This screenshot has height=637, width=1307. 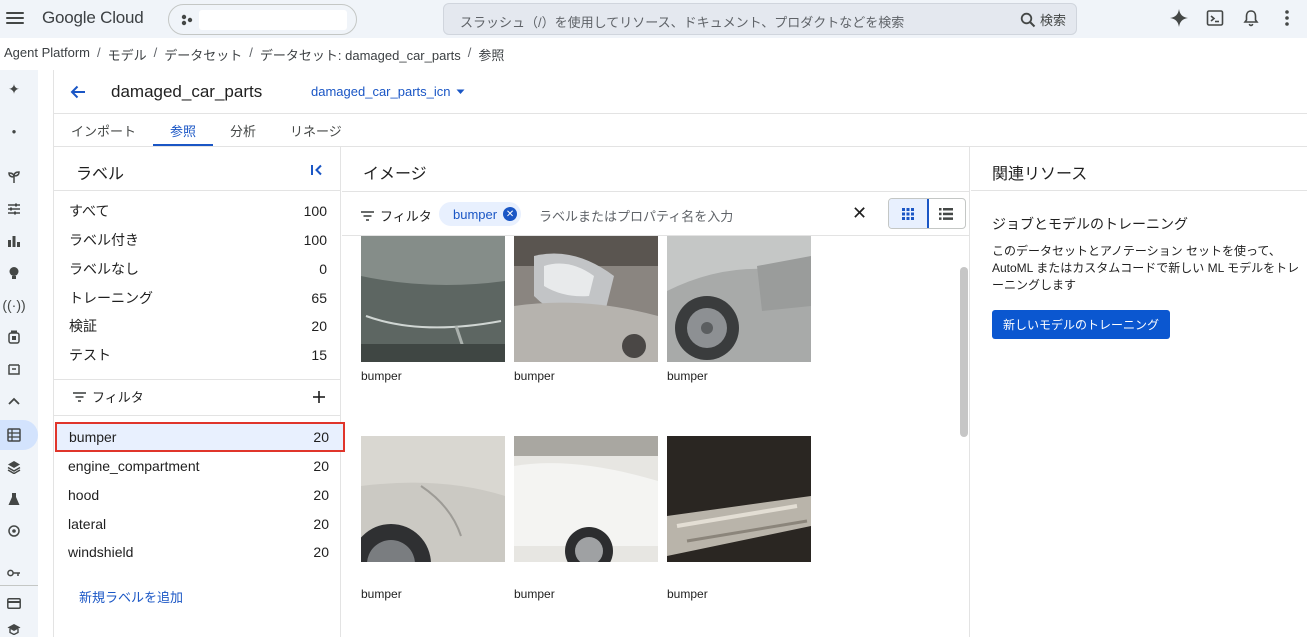 What do you see at coordinates (14, 241) in the screenshot?
I see `bar-chart-icon` at bounding box center [14, 241].